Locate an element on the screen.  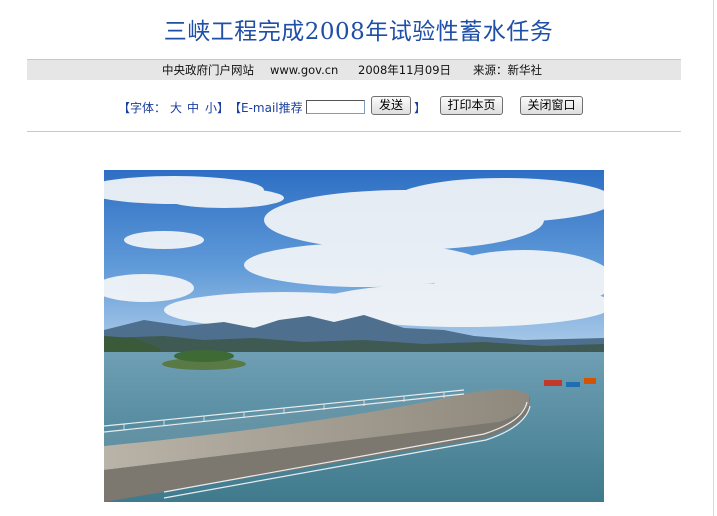
article-source: 来源：新华社 is located at coordinates (507, 70).